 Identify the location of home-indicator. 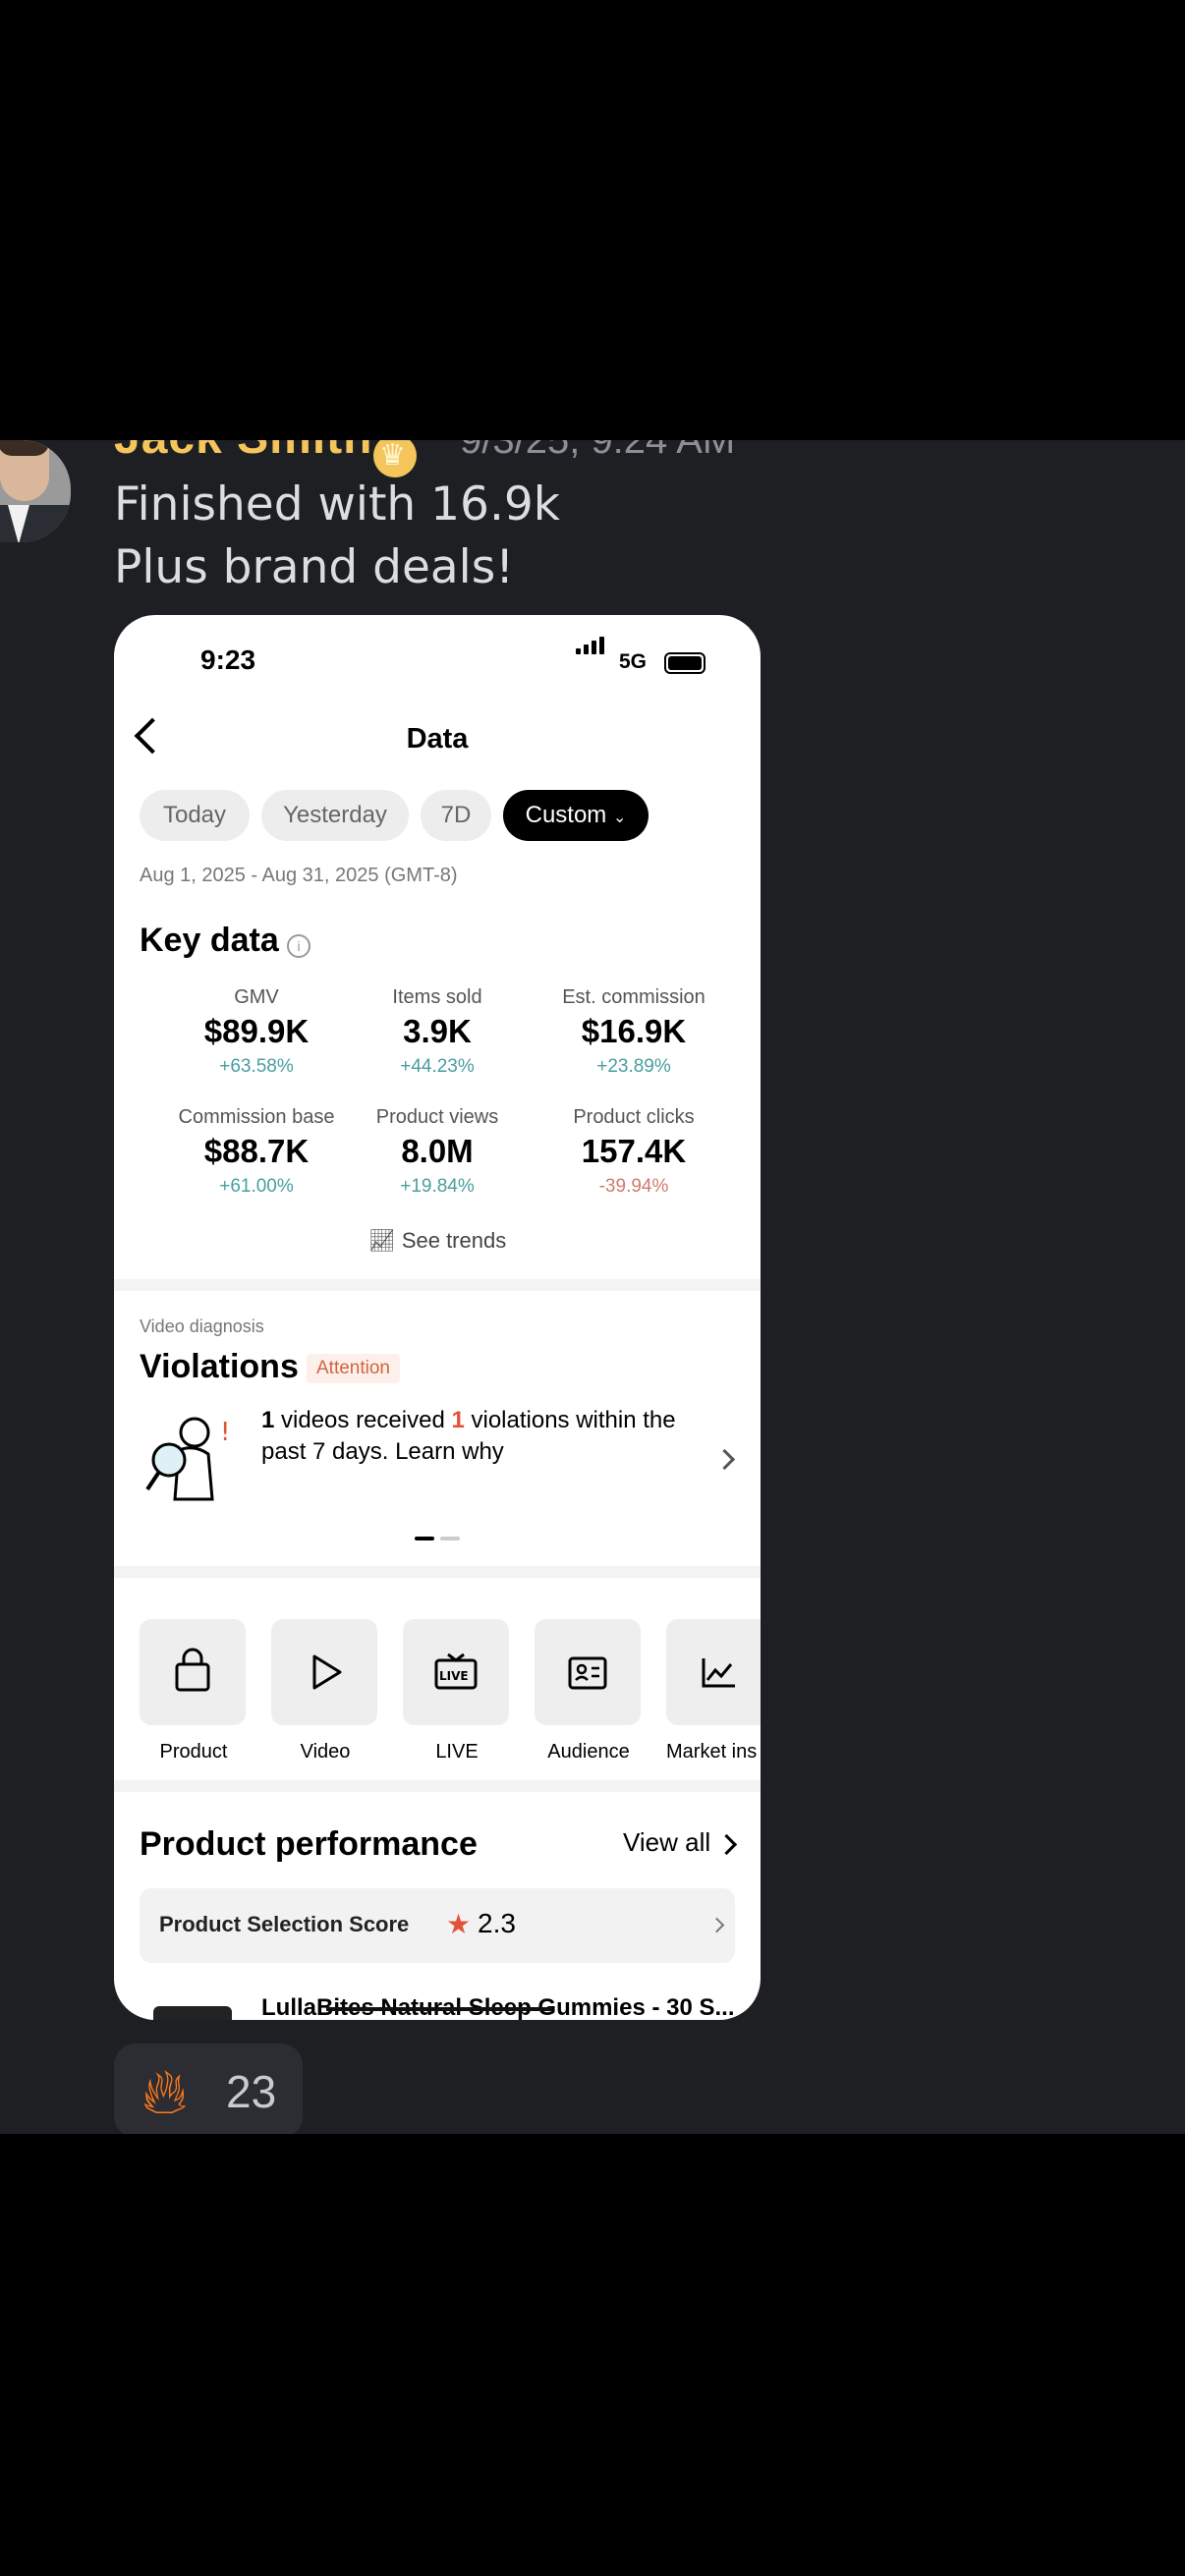
(439, 2009).